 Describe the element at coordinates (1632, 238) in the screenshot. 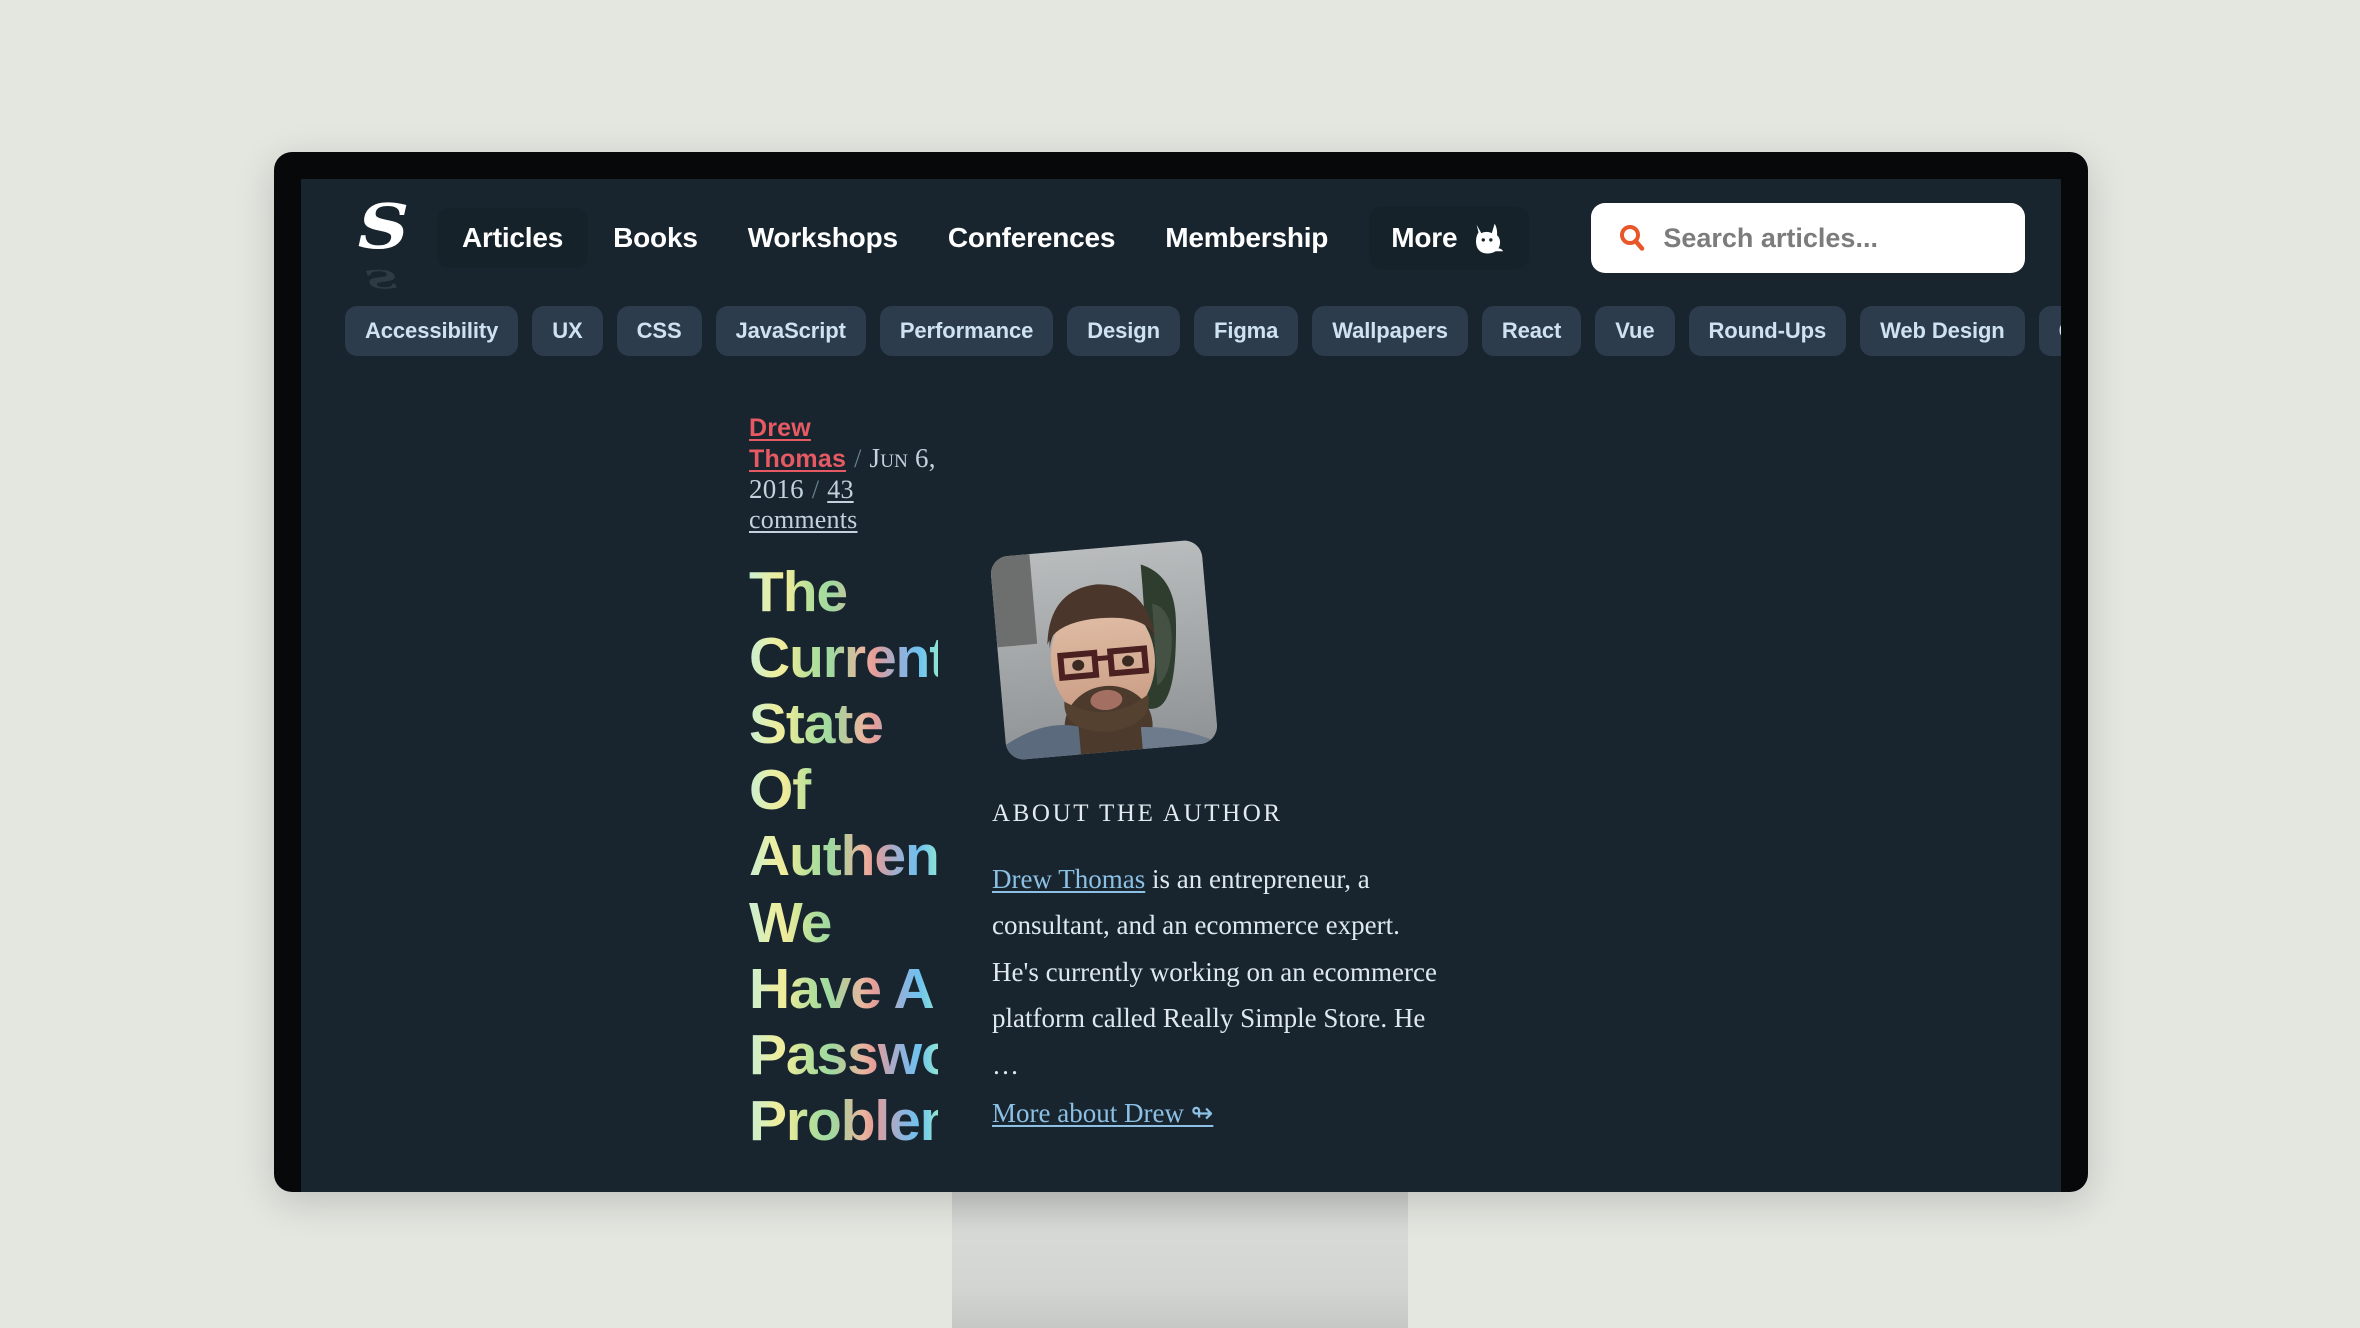

I see `search-icon` at that location.